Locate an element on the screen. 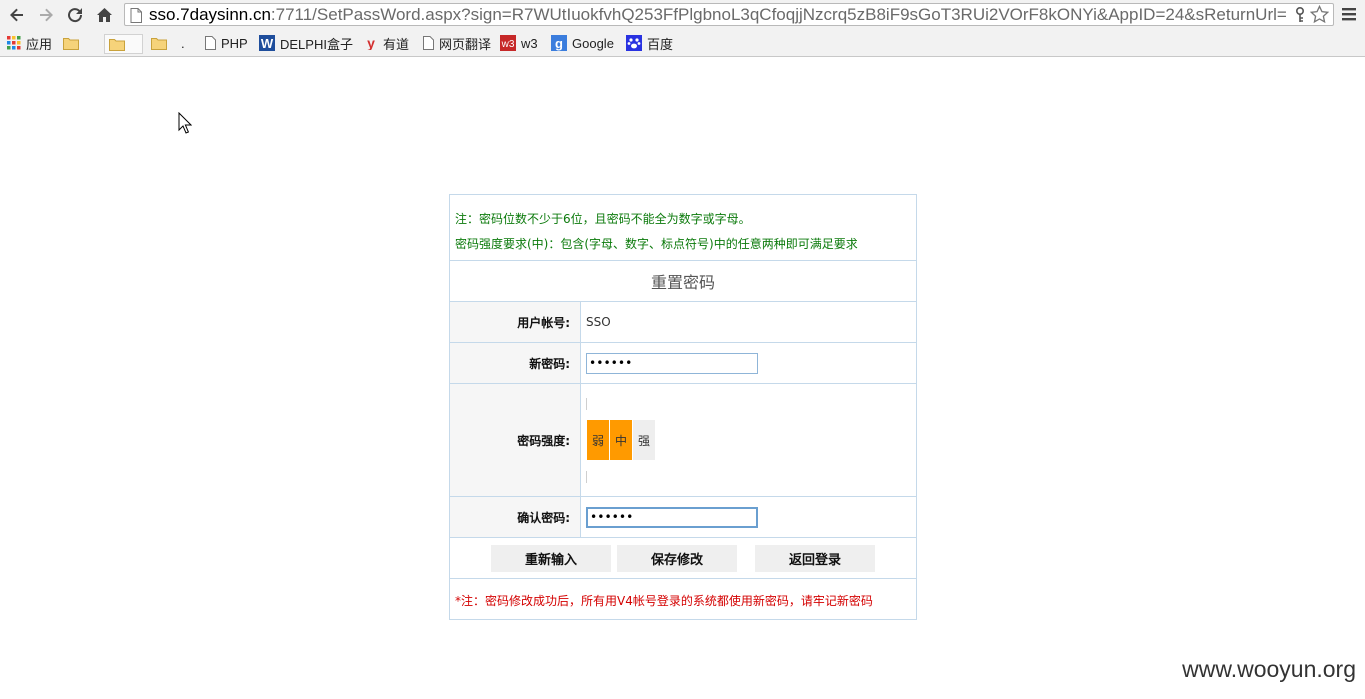  bookmark-folder: . is located at coordinates (168, 43).